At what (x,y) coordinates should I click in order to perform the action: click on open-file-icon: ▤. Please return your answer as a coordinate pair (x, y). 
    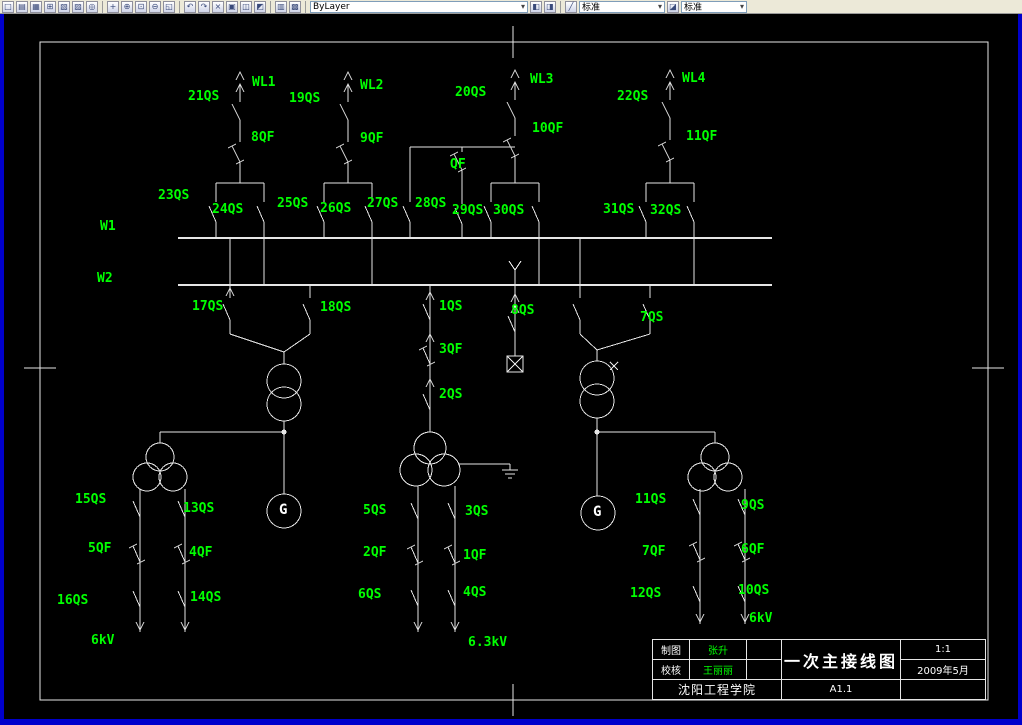
    Looking at the image, I should click on (22, 6).